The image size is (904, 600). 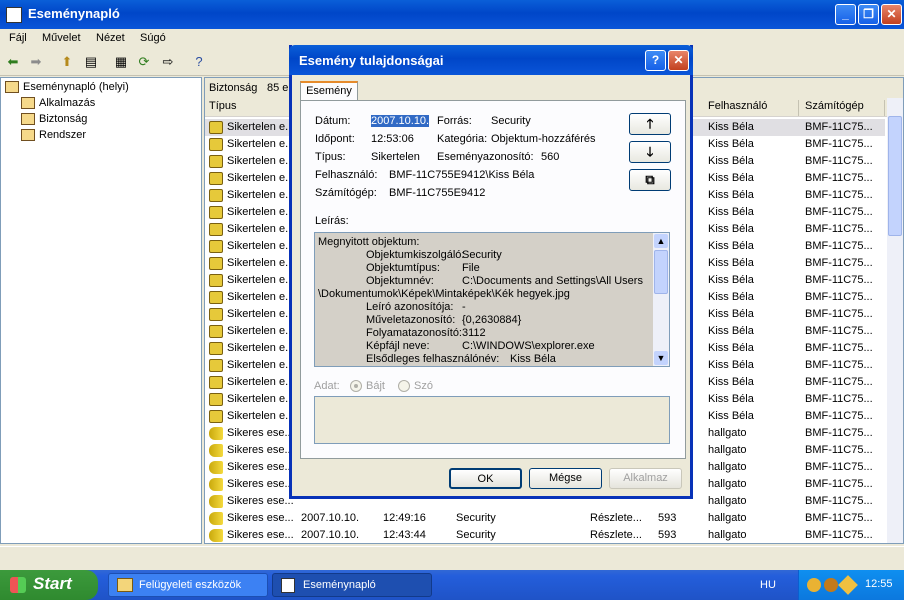 I want to click on minimize-button: _, so click(x=845, y=14).